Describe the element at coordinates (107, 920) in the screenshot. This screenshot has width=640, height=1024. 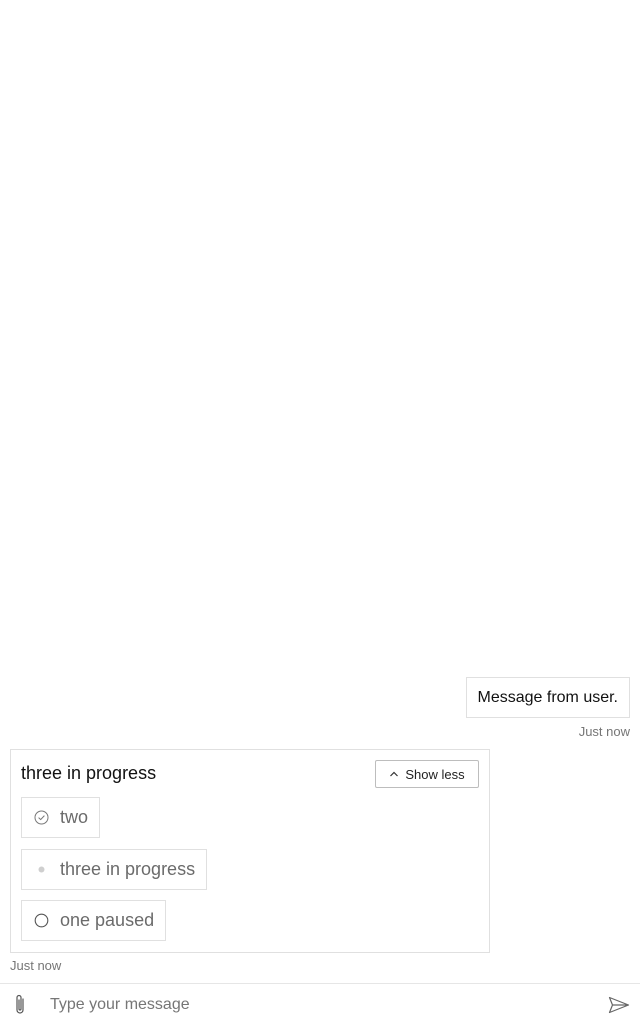
I see `task-label: one paused` at that location.